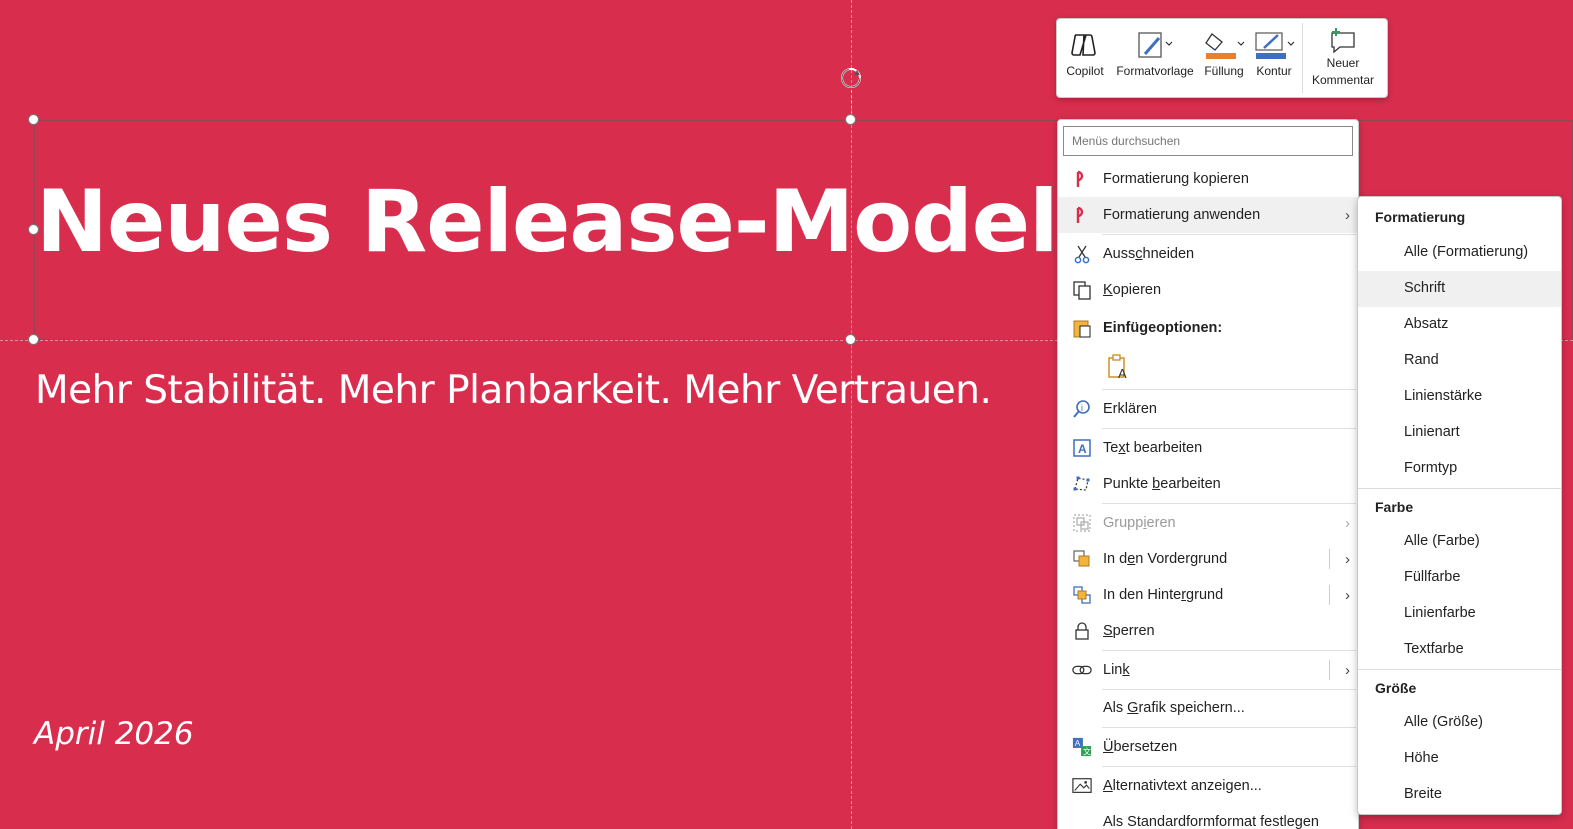 Image resolution: width=1573 pixels, height=829 pixels. I want to click on copilot-button: Copilot, so click(1085, 58).